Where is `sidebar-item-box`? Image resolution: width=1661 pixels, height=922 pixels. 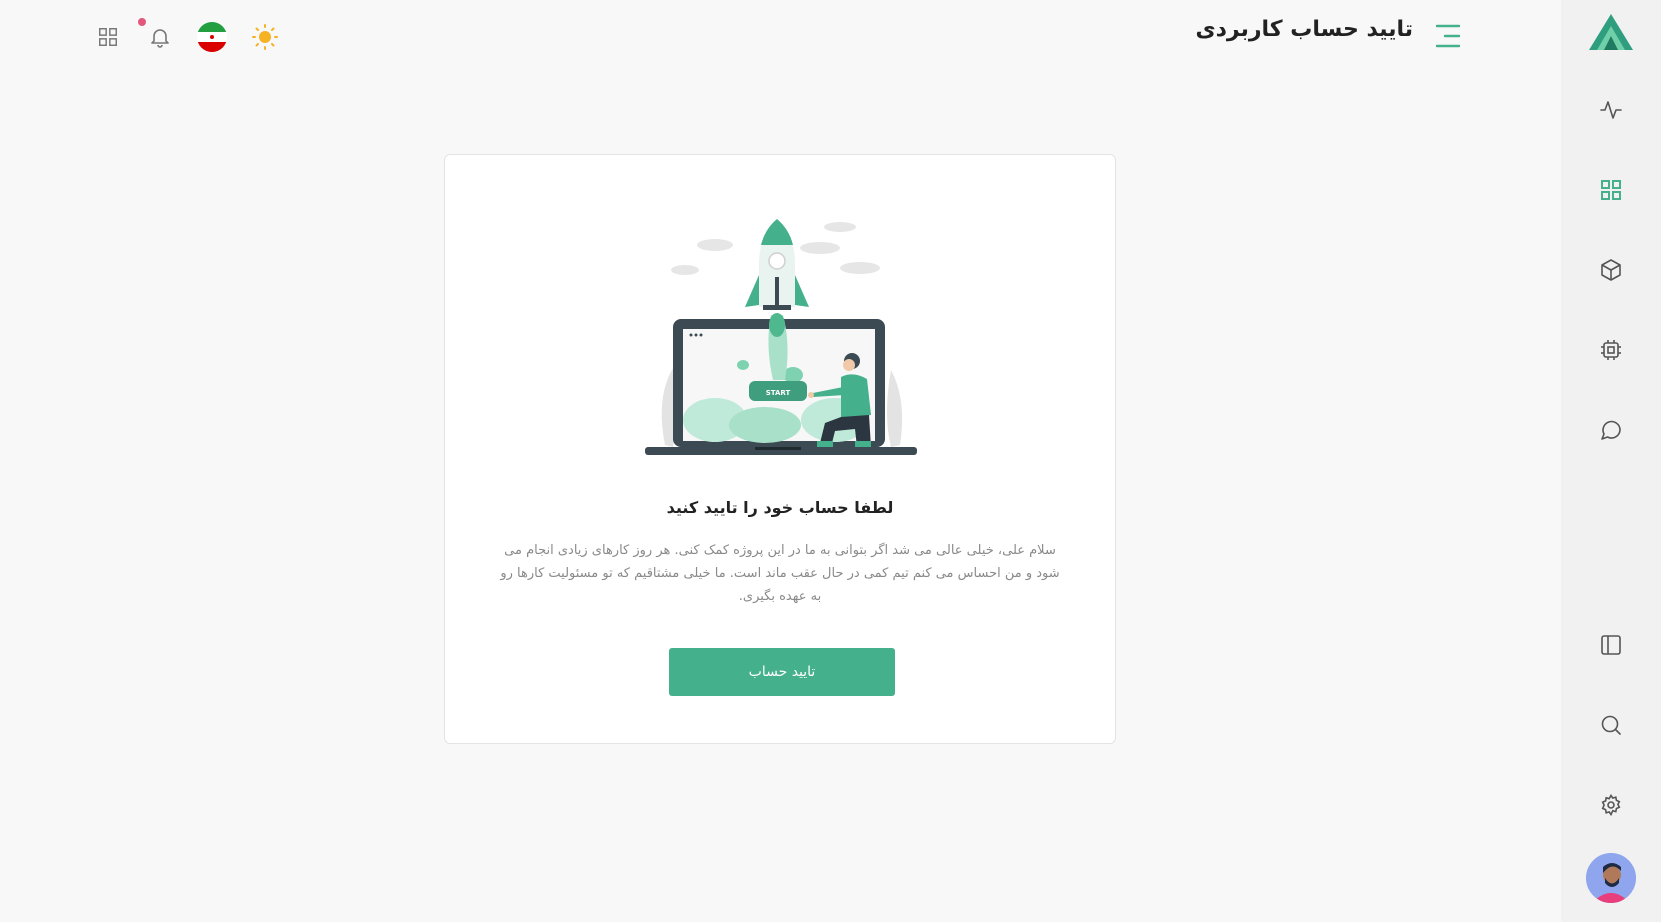
sidebar-item-box is located at coordinates (1611, 270).